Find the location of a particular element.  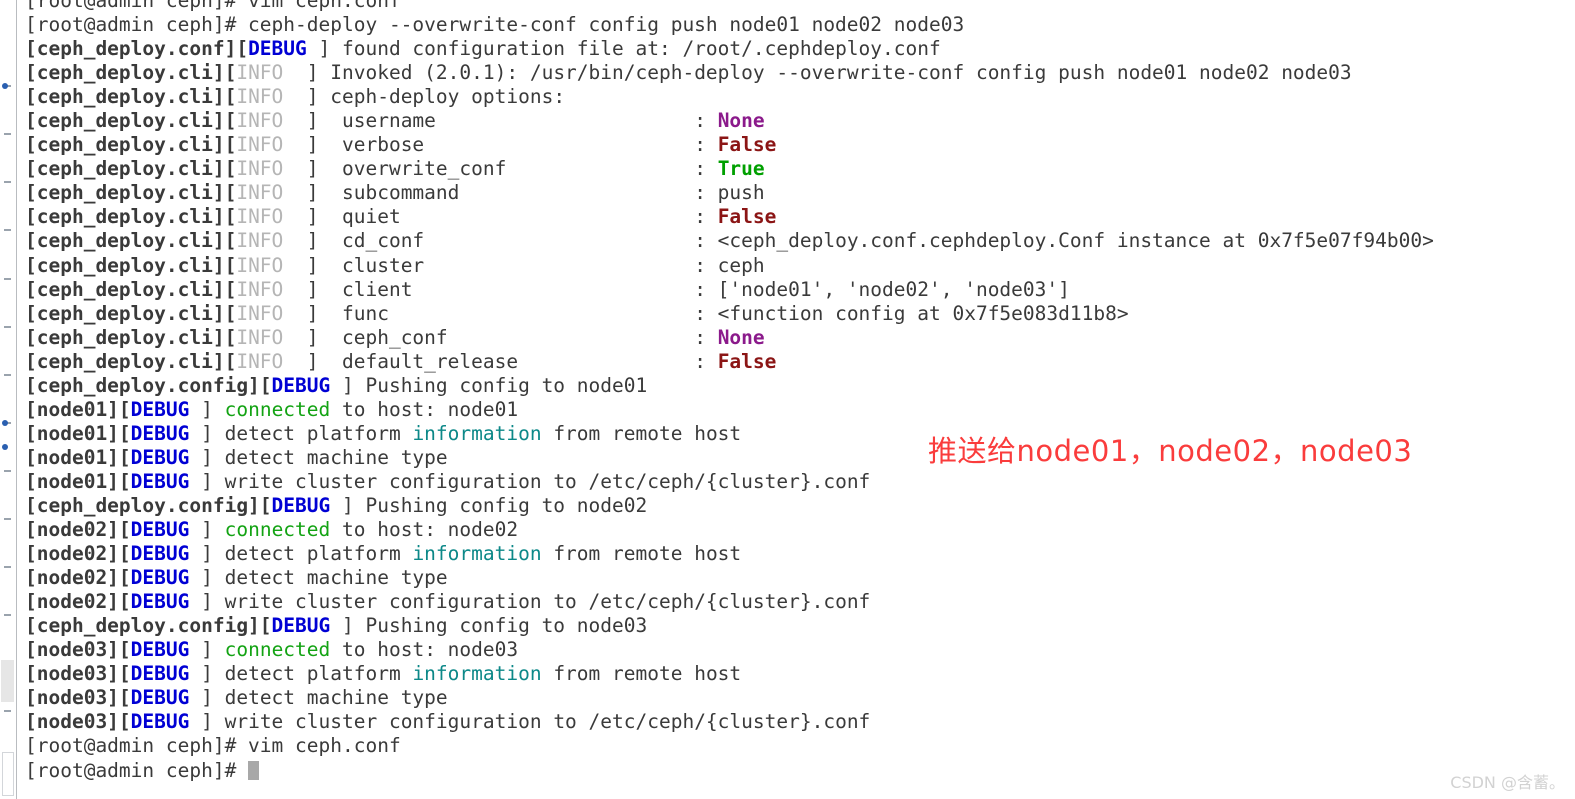

terminal-line: [root@admin ceph]# vim ceph.conf is located at coordinates (797, 746).